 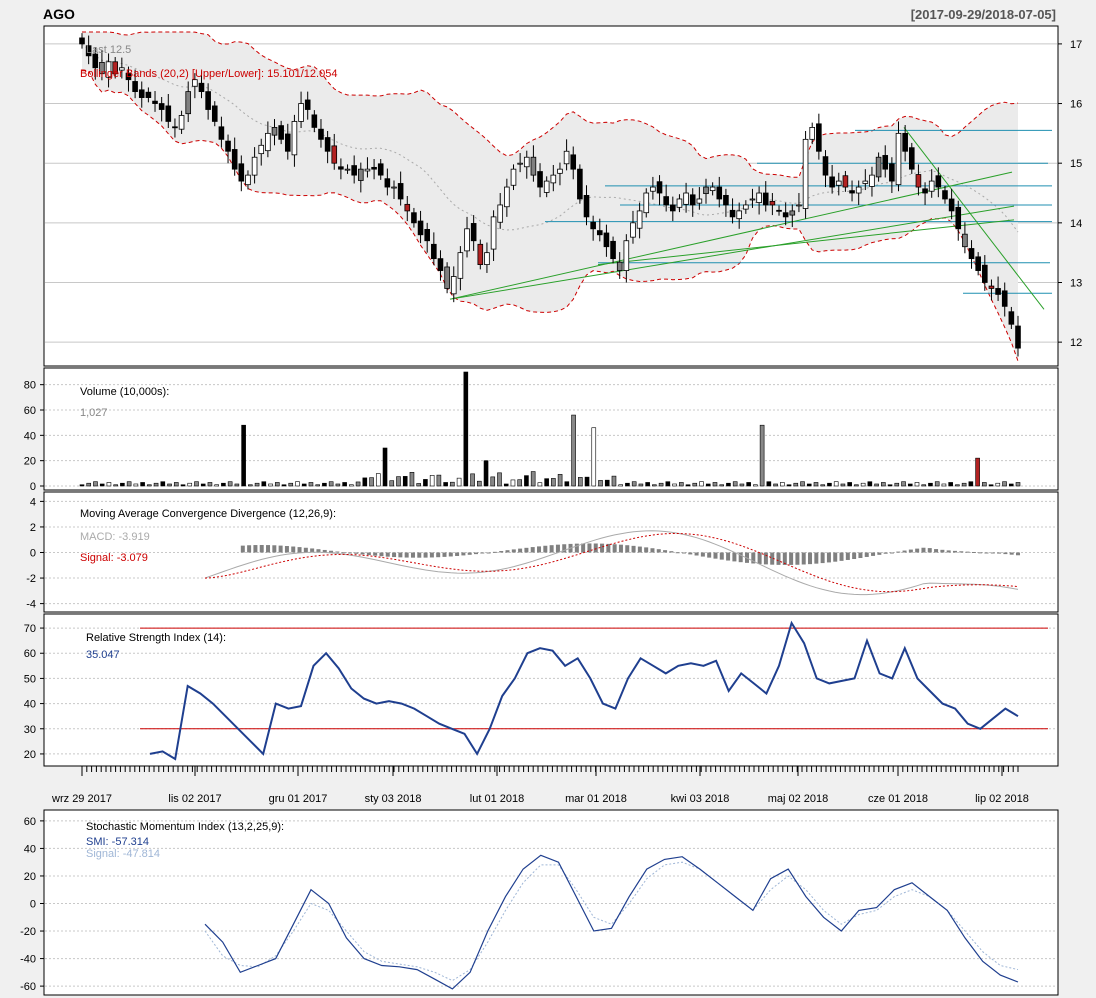 I want to click on price-ytick-label: 13, so click(x=1076, y=283).